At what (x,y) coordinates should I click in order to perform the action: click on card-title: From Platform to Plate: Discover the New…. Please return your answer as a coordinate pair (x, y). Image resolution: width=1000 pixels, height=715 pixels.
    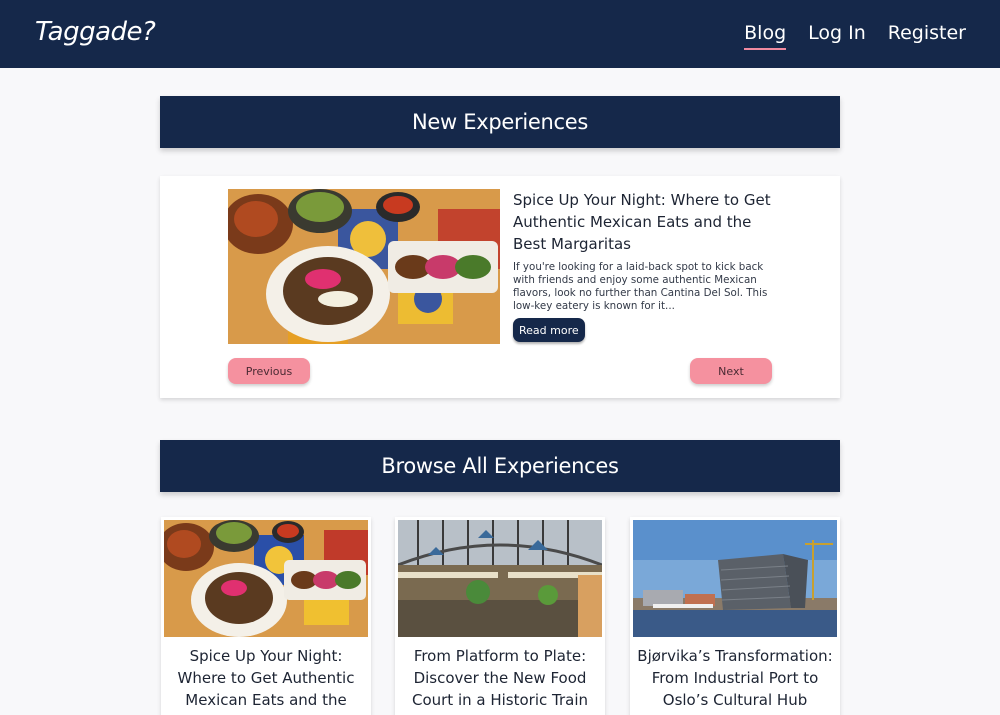
    Looking at the image, I should click on (500, 676).